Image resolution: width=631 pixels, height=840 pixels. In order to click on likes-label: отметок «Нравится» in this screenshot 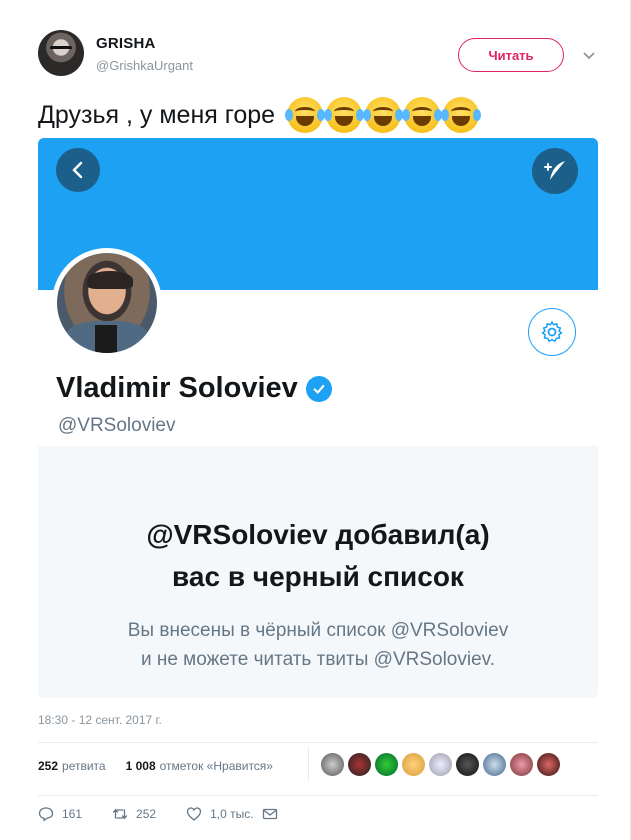, I will do `click(216, 766)`.